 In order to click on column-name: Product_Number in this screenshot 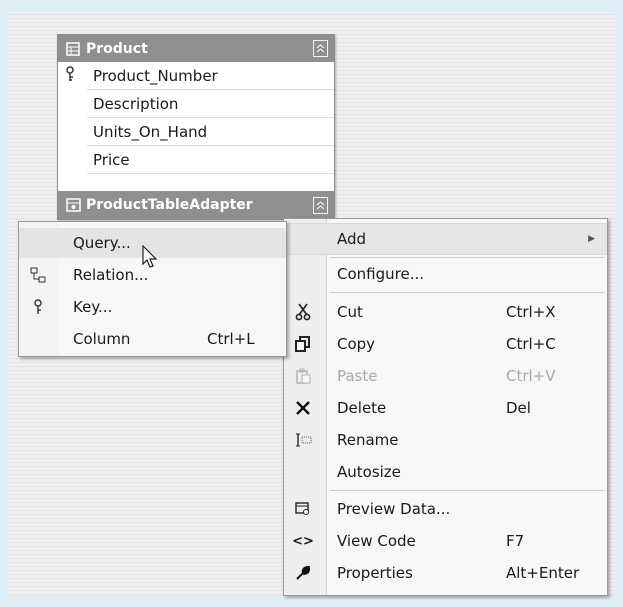, I will do `click(155, 75)`.